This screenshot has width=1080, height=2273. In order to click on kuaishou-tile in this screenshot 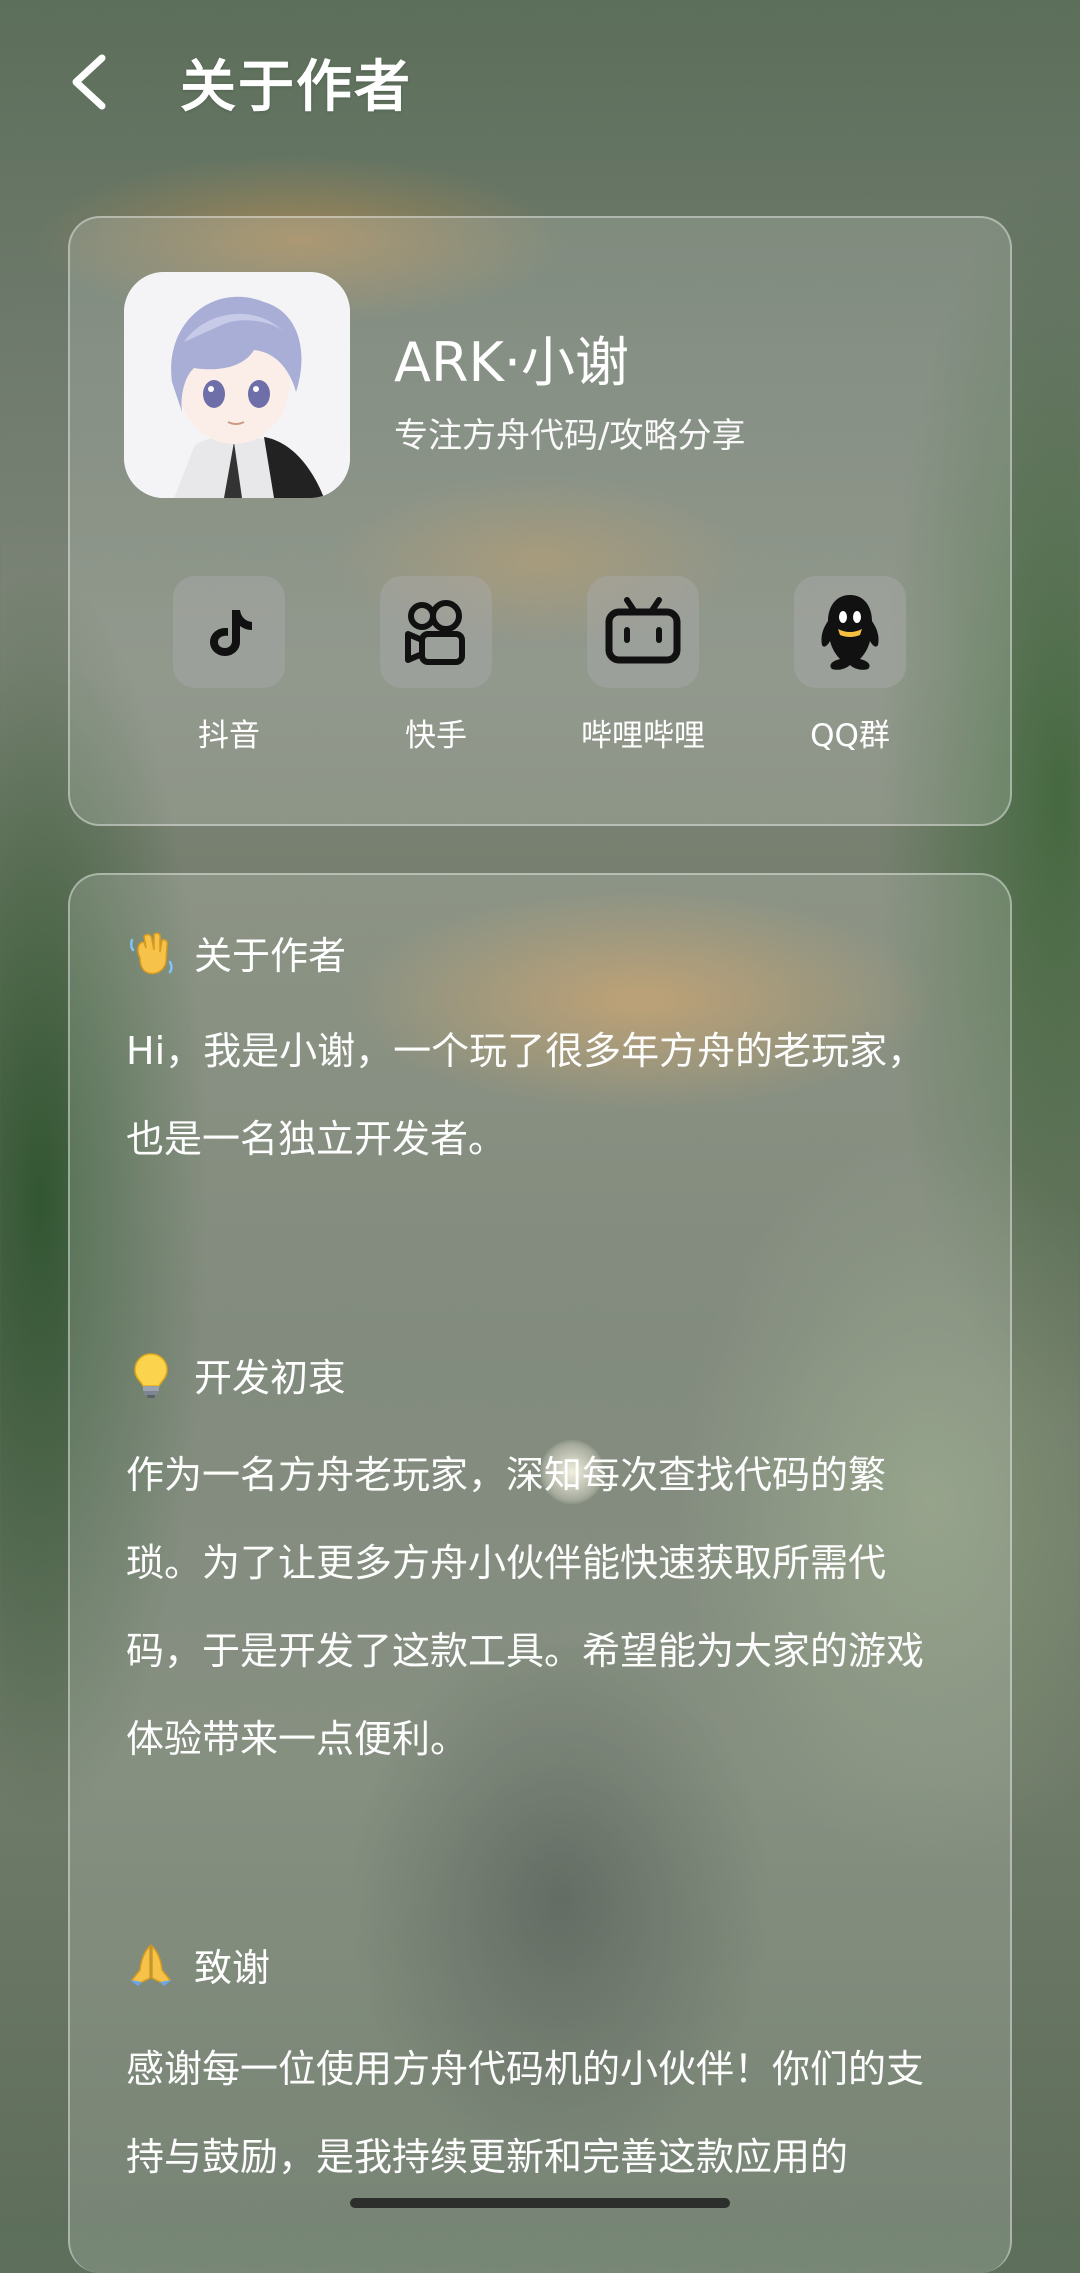, I will do `click(436, 632)`.